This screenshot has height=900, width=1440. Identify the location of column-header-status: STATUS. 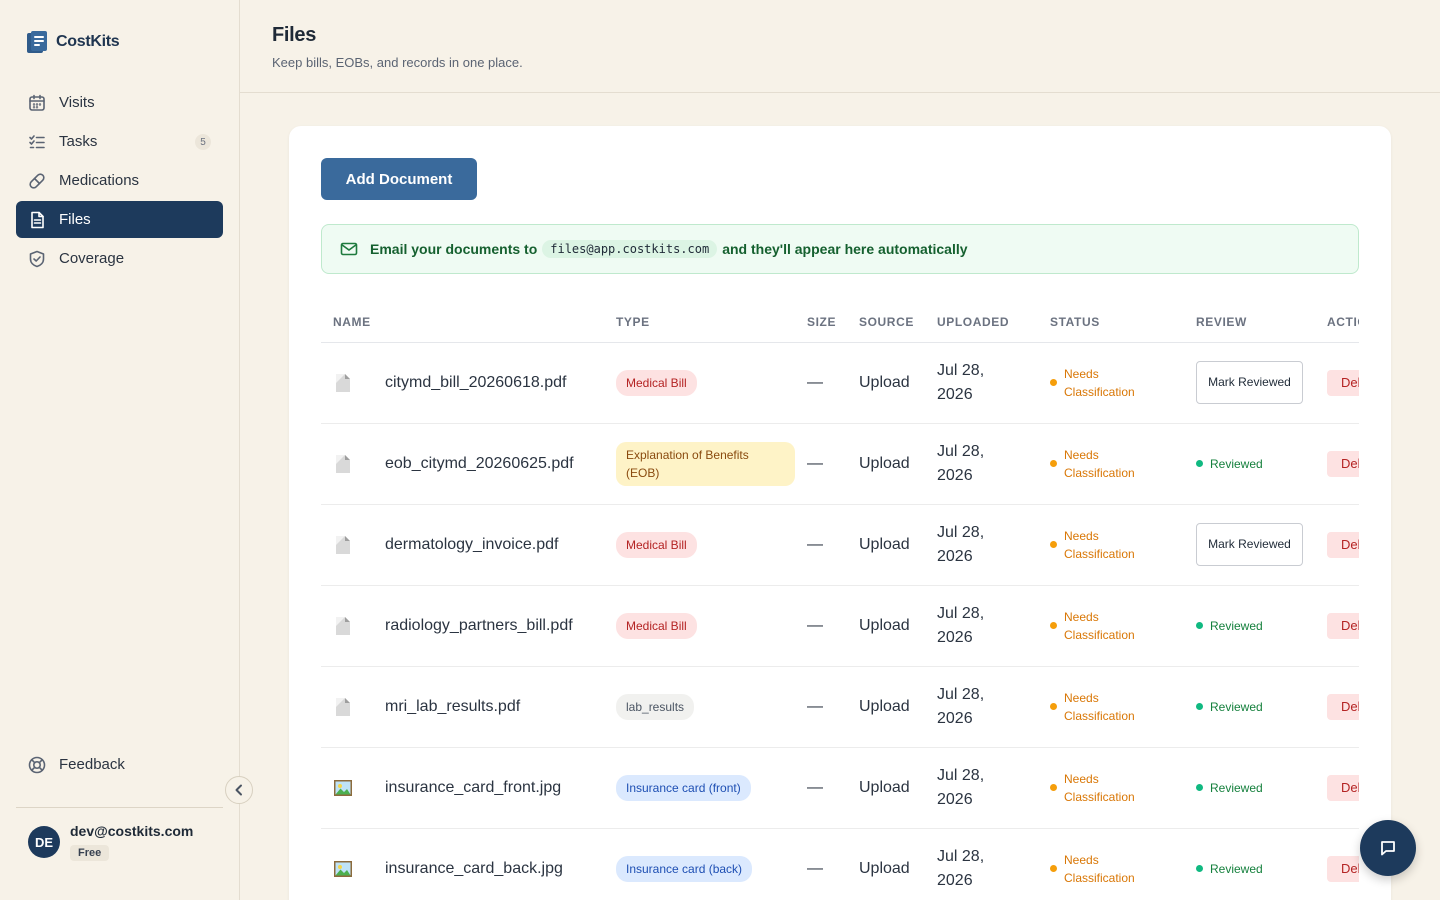
(1111, 322).